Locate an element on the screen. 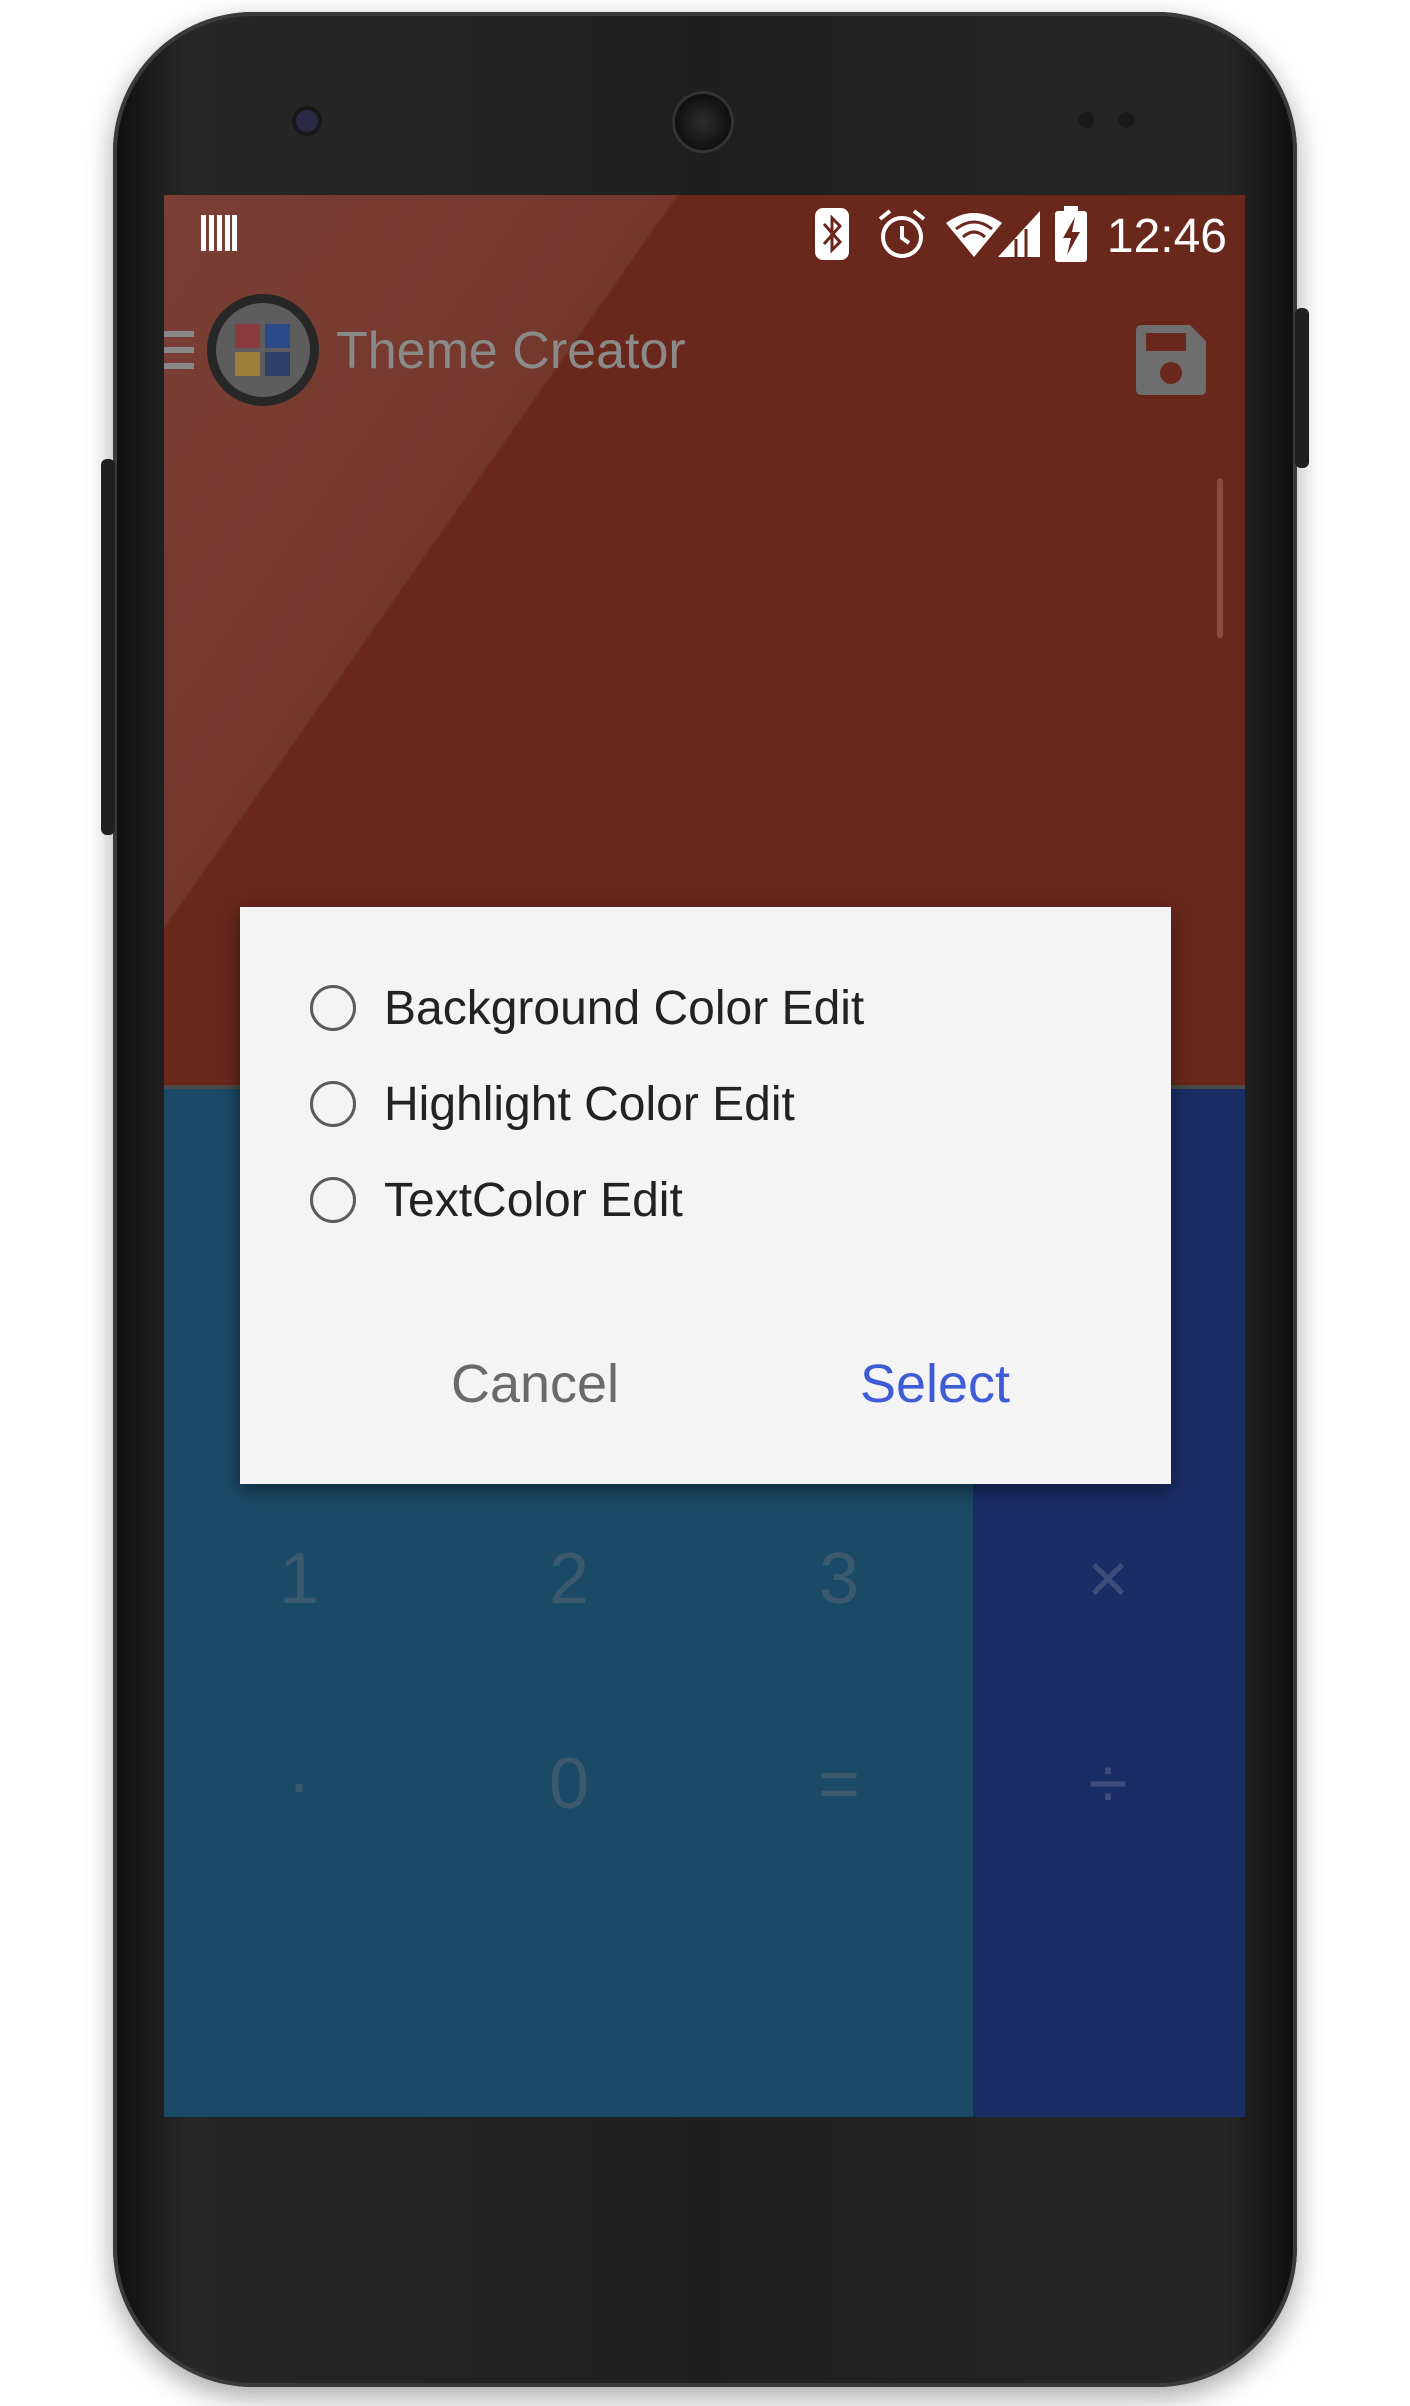 The height and width of the screenshot is (2406, 1410). front-camera-icon is located at coordinates (307, 121).